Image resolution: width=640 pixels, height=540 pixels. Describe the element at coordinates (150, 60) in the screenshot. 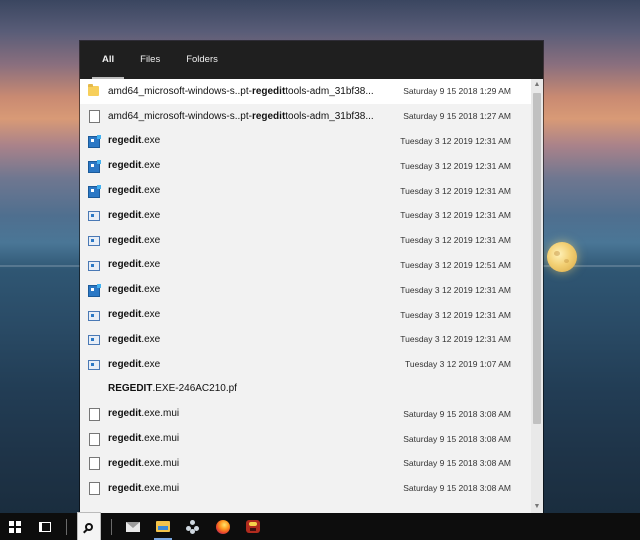

I see `tab-files: Files` at that location.